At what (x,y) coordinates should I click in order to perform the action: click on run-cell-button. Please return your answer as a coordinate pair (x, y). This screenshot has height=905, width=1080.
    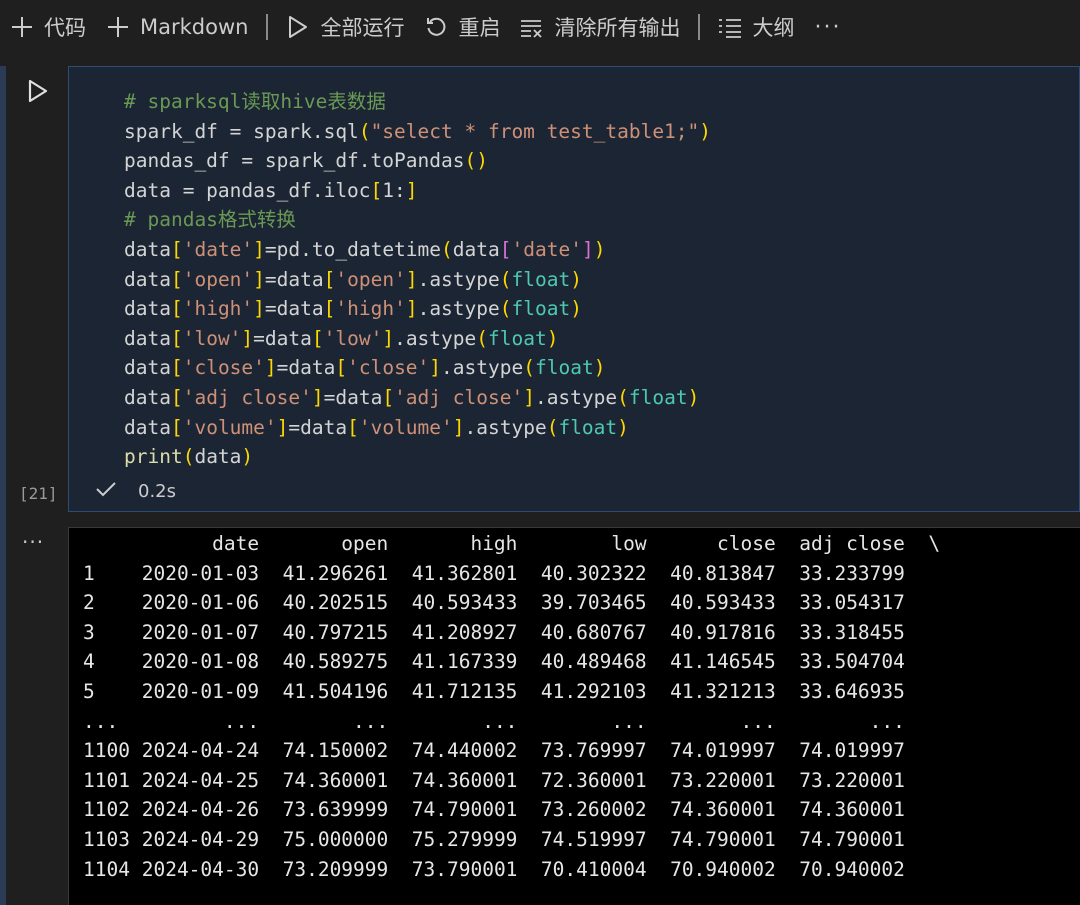
    Looking at the image, I should click on (38, 91).